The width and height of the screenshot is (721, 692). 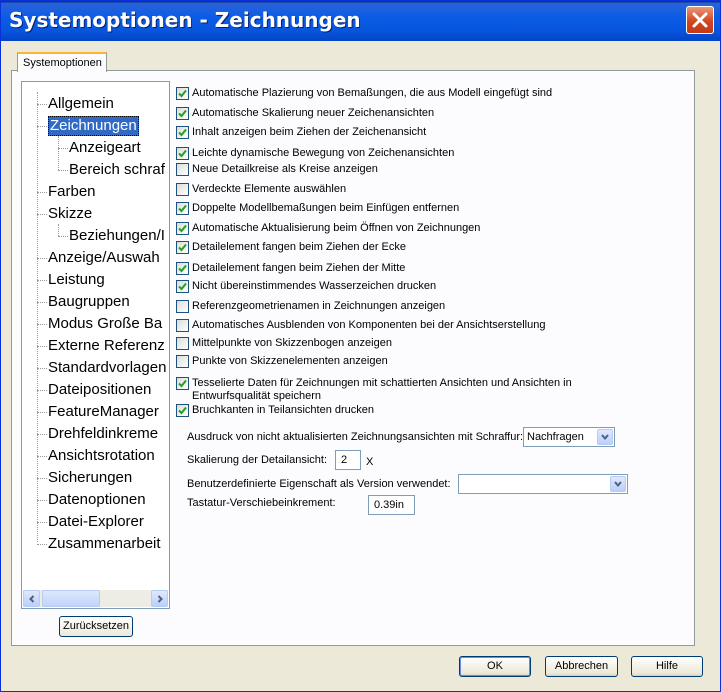 What do you see at coordinates (99, 390) in the screenshot?
I see `tree-item: Dateipositionen` at bounding box center [99, 390].